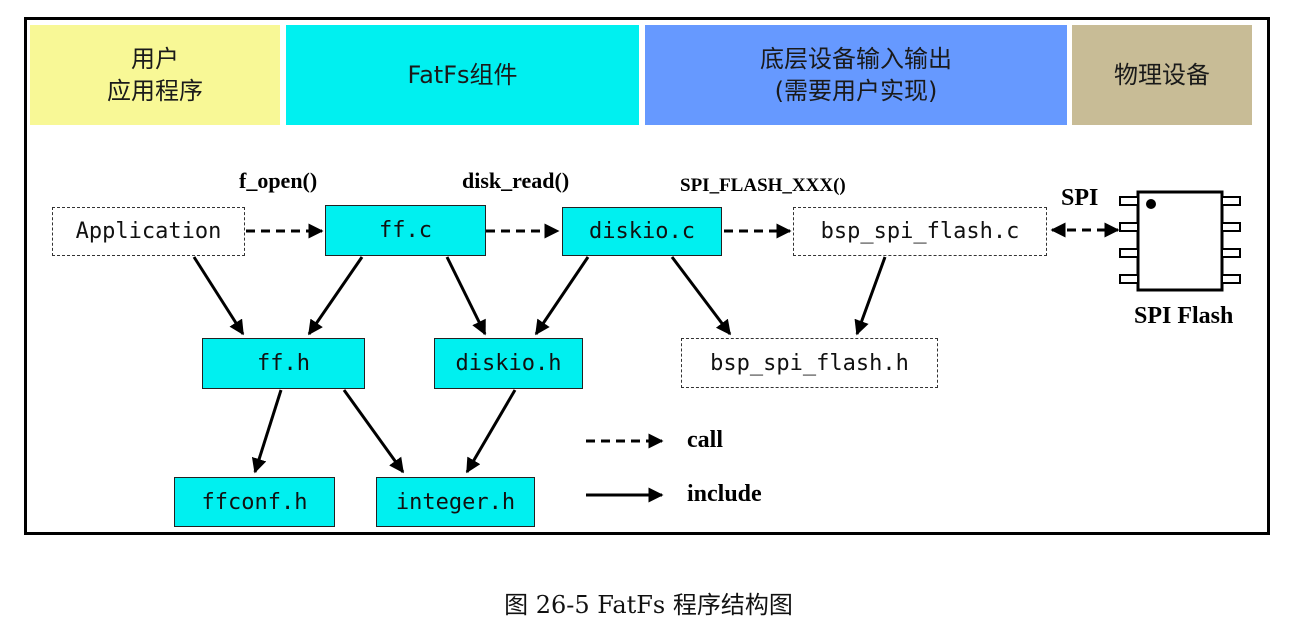 This screenshot has width=1297, height=627. I want to click on include-arrow-diskioh-integerh, so click(491, 431).